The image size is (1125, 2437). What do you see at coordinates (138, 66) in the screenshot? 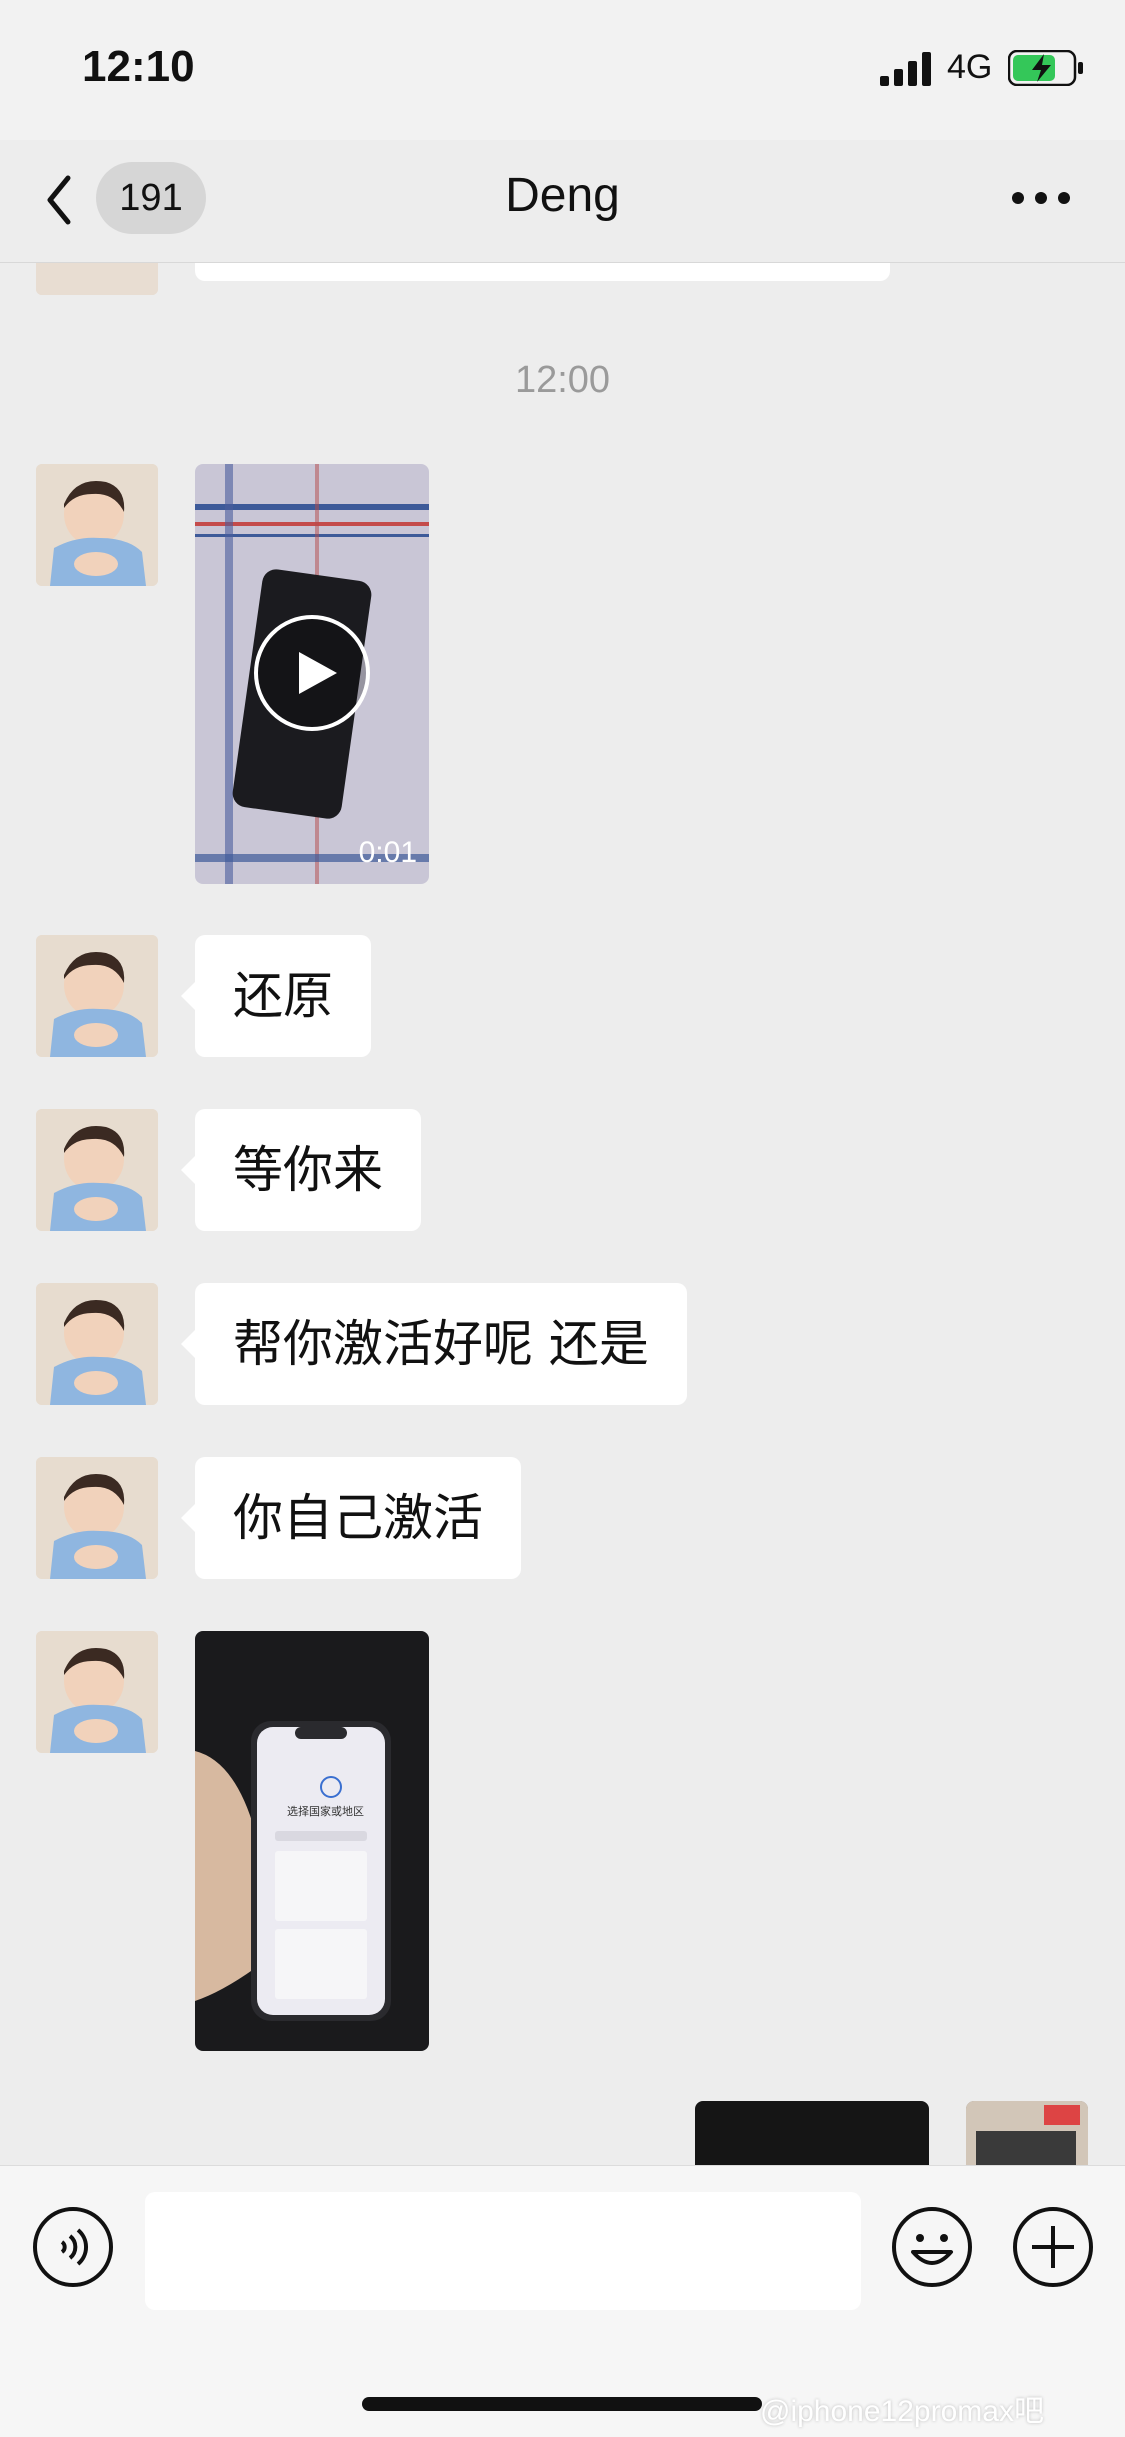
I see `status-time: 12:10` at bounding box center [138, 66].